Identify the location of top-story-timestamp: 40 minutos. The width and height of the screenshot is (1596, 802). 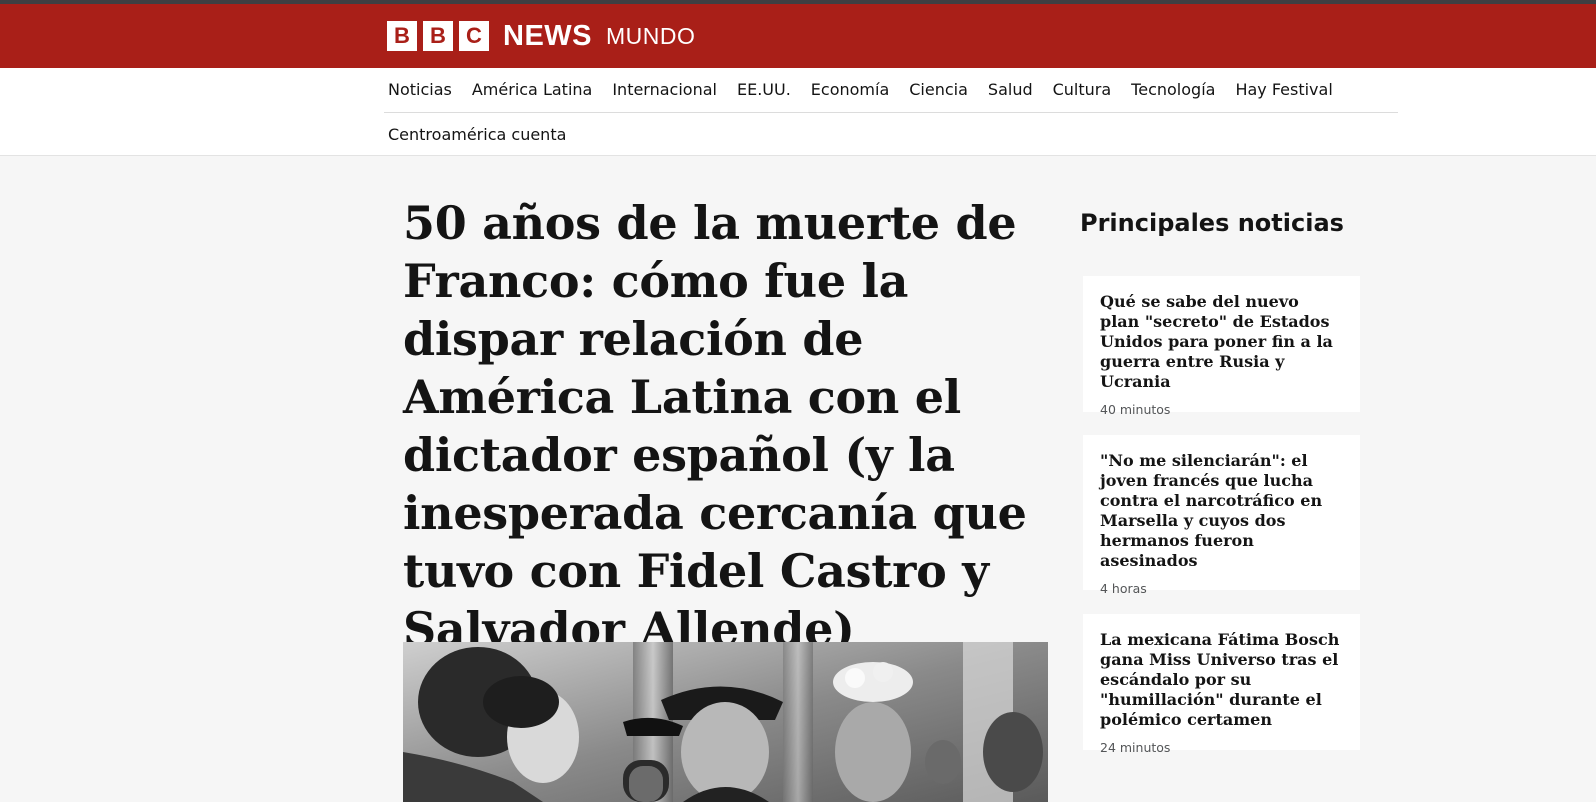
(1135, 409).